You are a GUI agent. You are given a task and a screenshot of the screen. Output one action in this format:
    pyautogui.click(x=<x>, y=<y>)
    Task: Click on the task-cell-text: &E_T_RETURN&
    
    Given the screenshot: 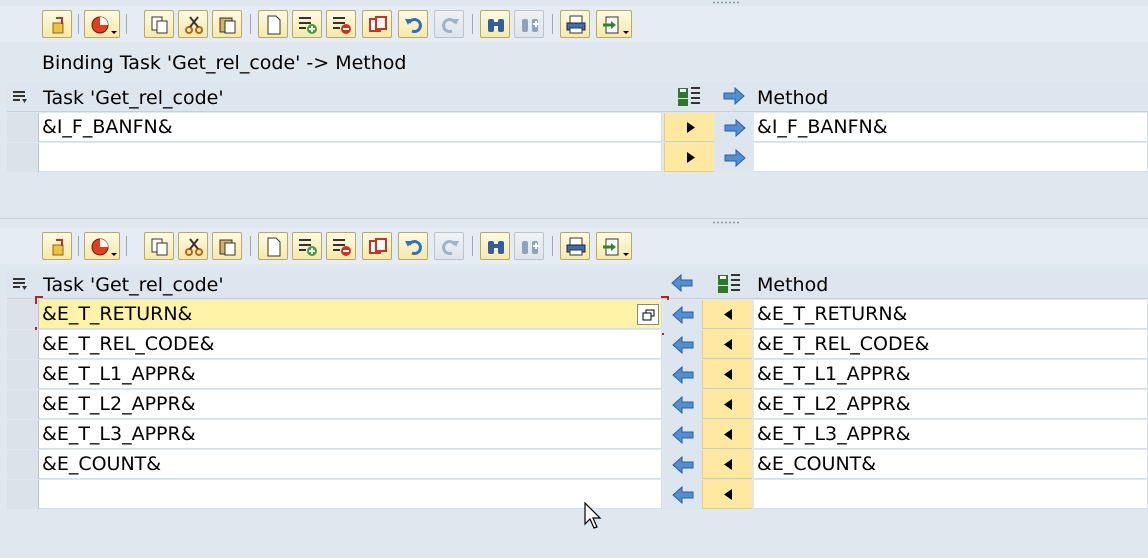 What is the action you would take?
    pyautogui.click(x=117, y=314)
    